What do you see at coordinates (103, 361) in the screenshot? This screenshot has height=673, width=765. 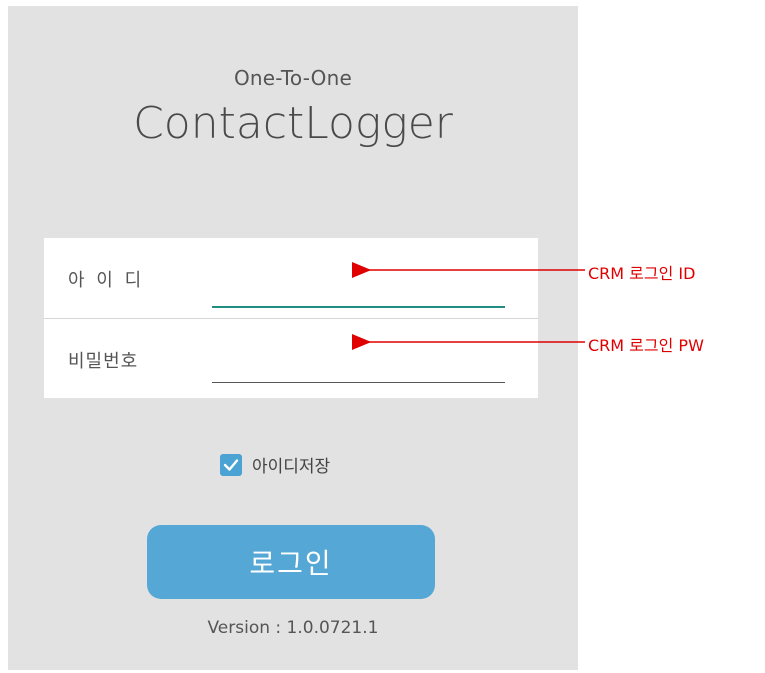 I see `pw-label: 비밀번호` at bounding box center [103, 361].